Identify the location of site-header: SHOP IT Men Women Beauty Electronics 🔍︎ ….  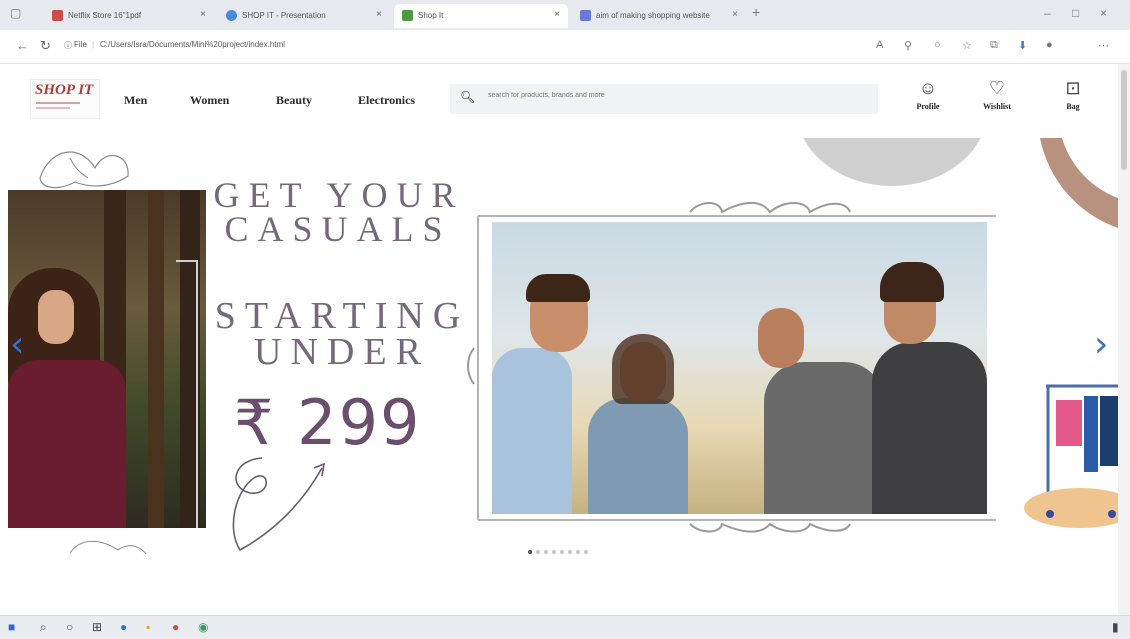
(559, 101).